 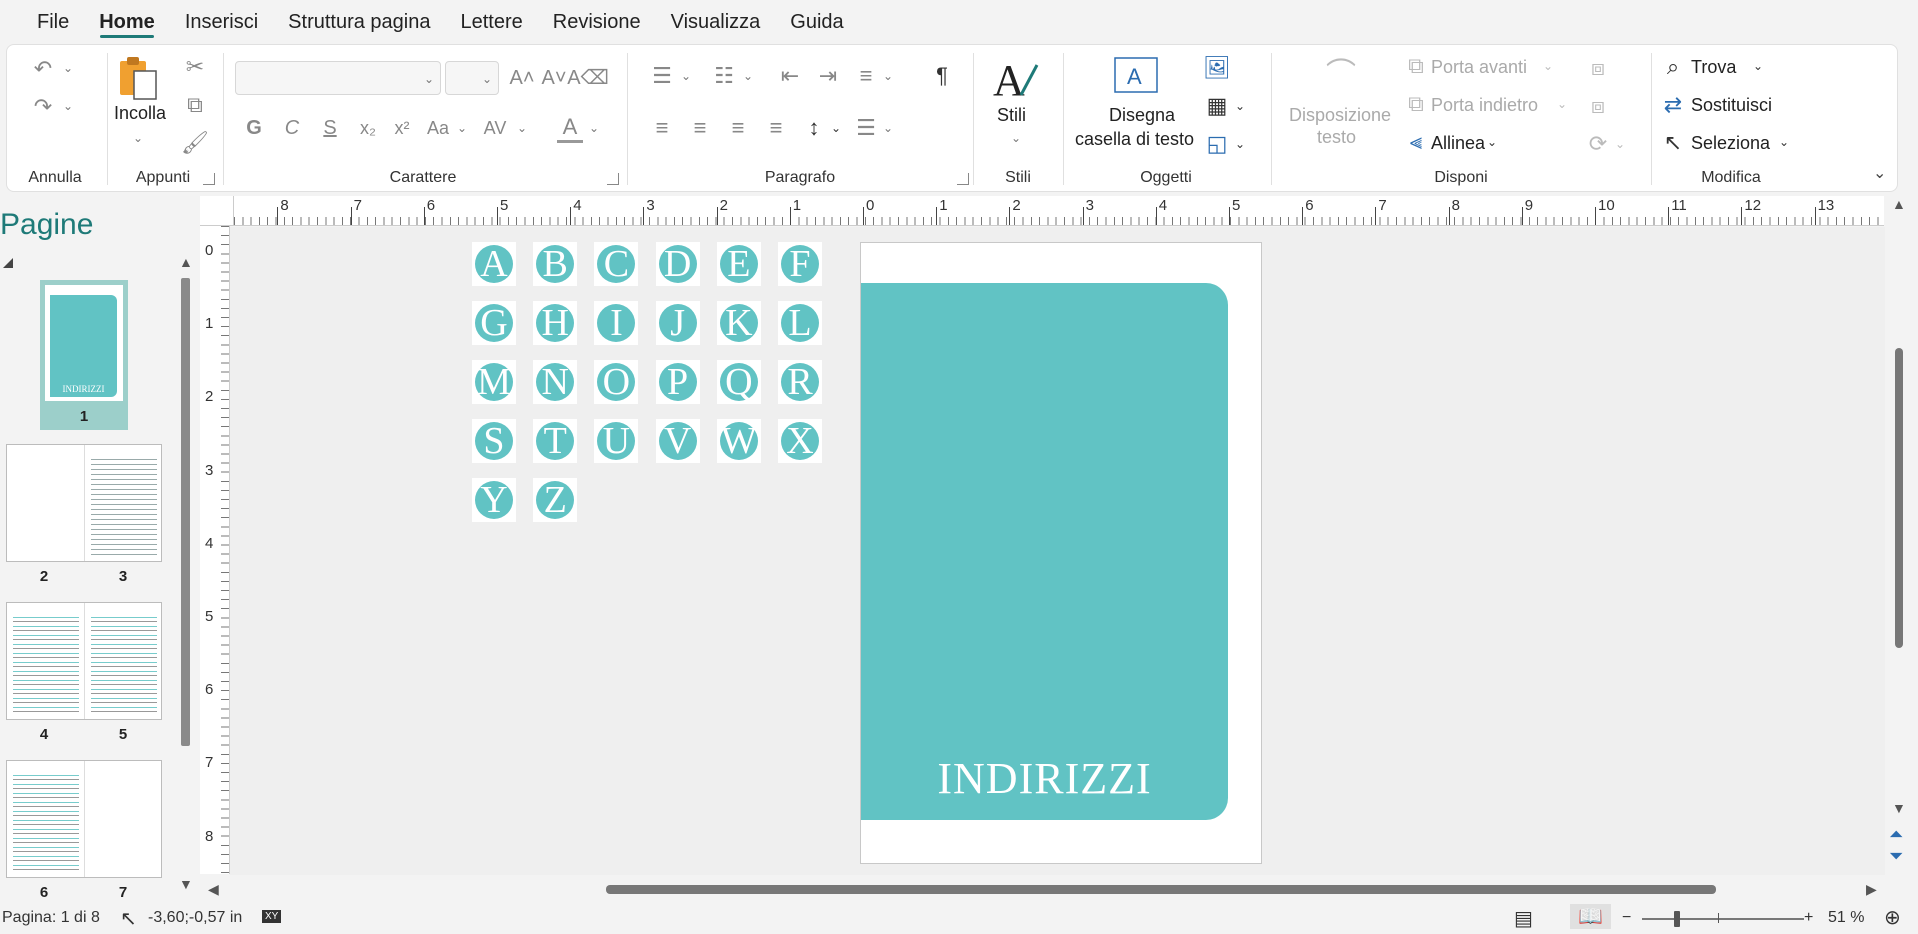 I want to click on letter-tile-f: F, so click(x=800, y=264).